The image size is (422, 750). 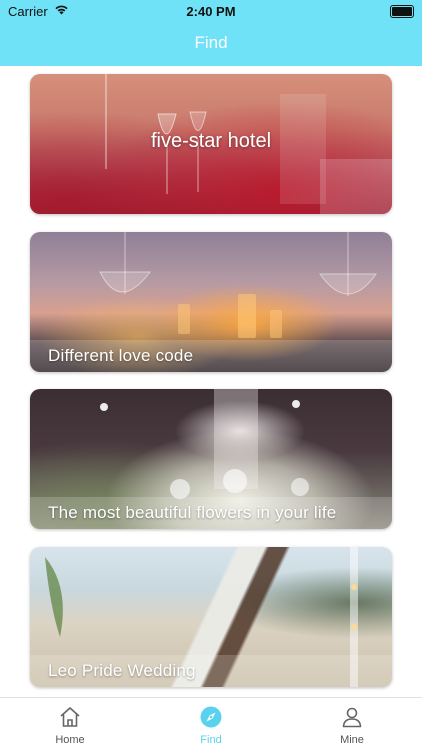 I want to click on home-icon, so click(x=70, y=717).